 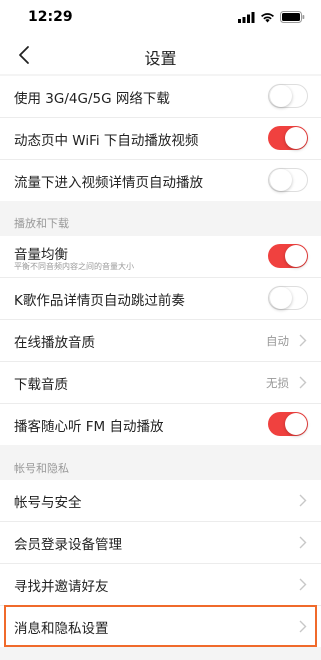 I want to click on row-ksong-skip-intro: K歌作品详情页自动跳过前奏, so click(x=160, y=299).